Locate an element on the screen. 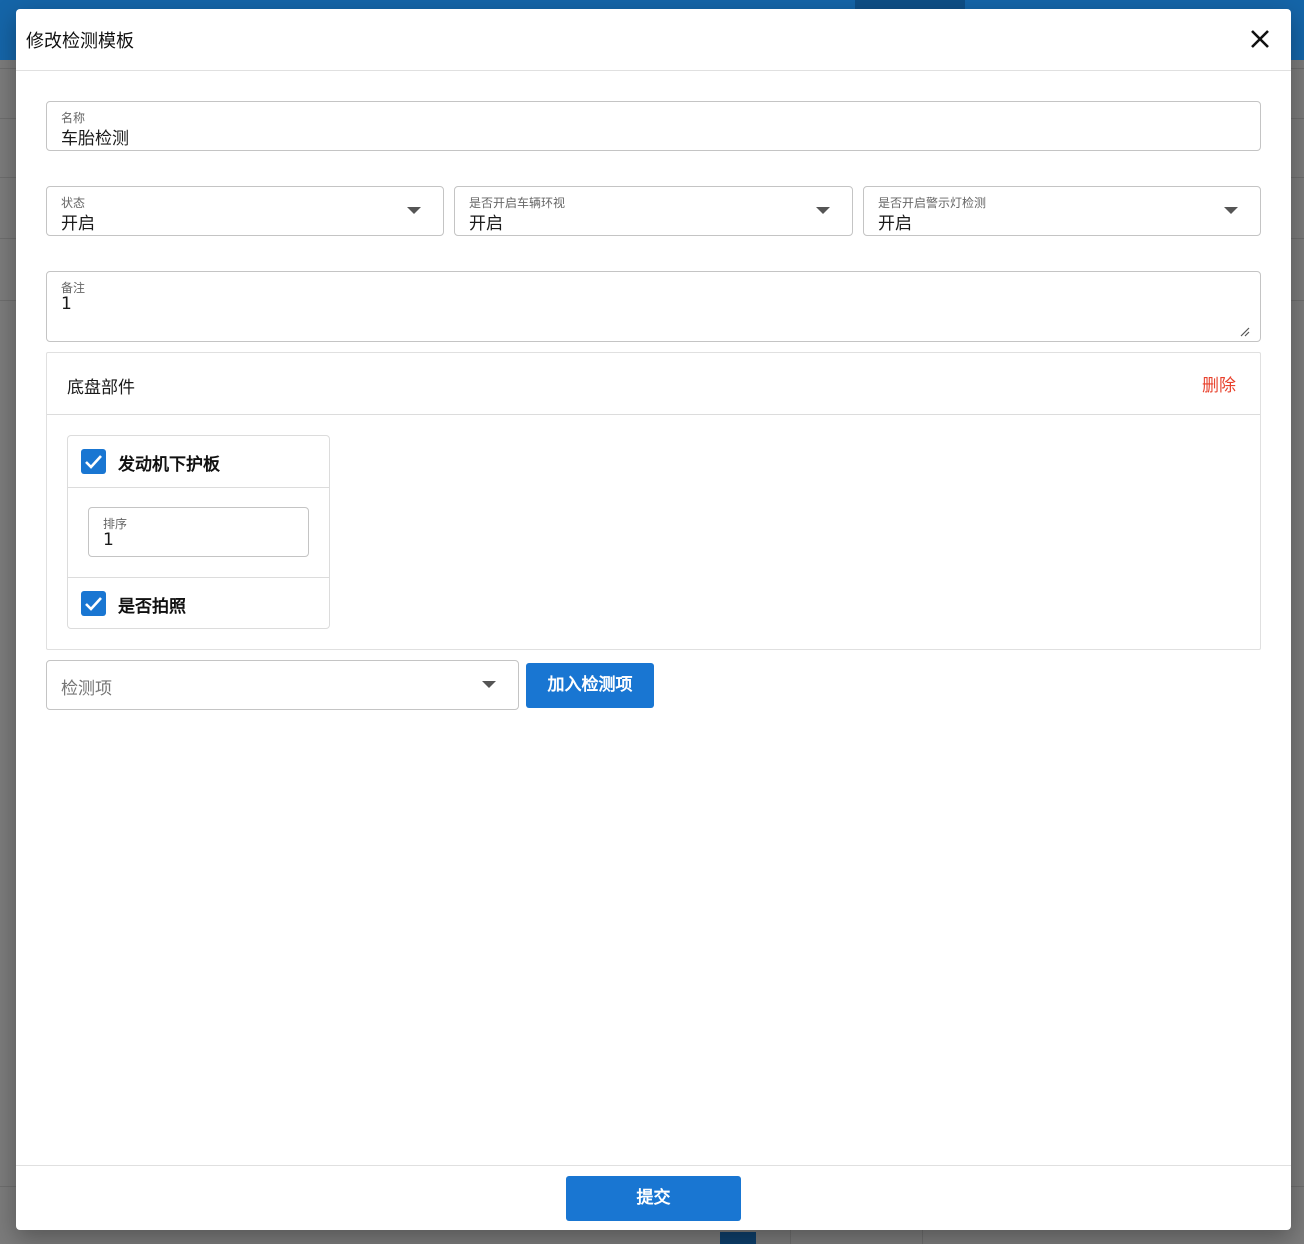  warning-light-value: 开启 is located at coordinates (895, 224).